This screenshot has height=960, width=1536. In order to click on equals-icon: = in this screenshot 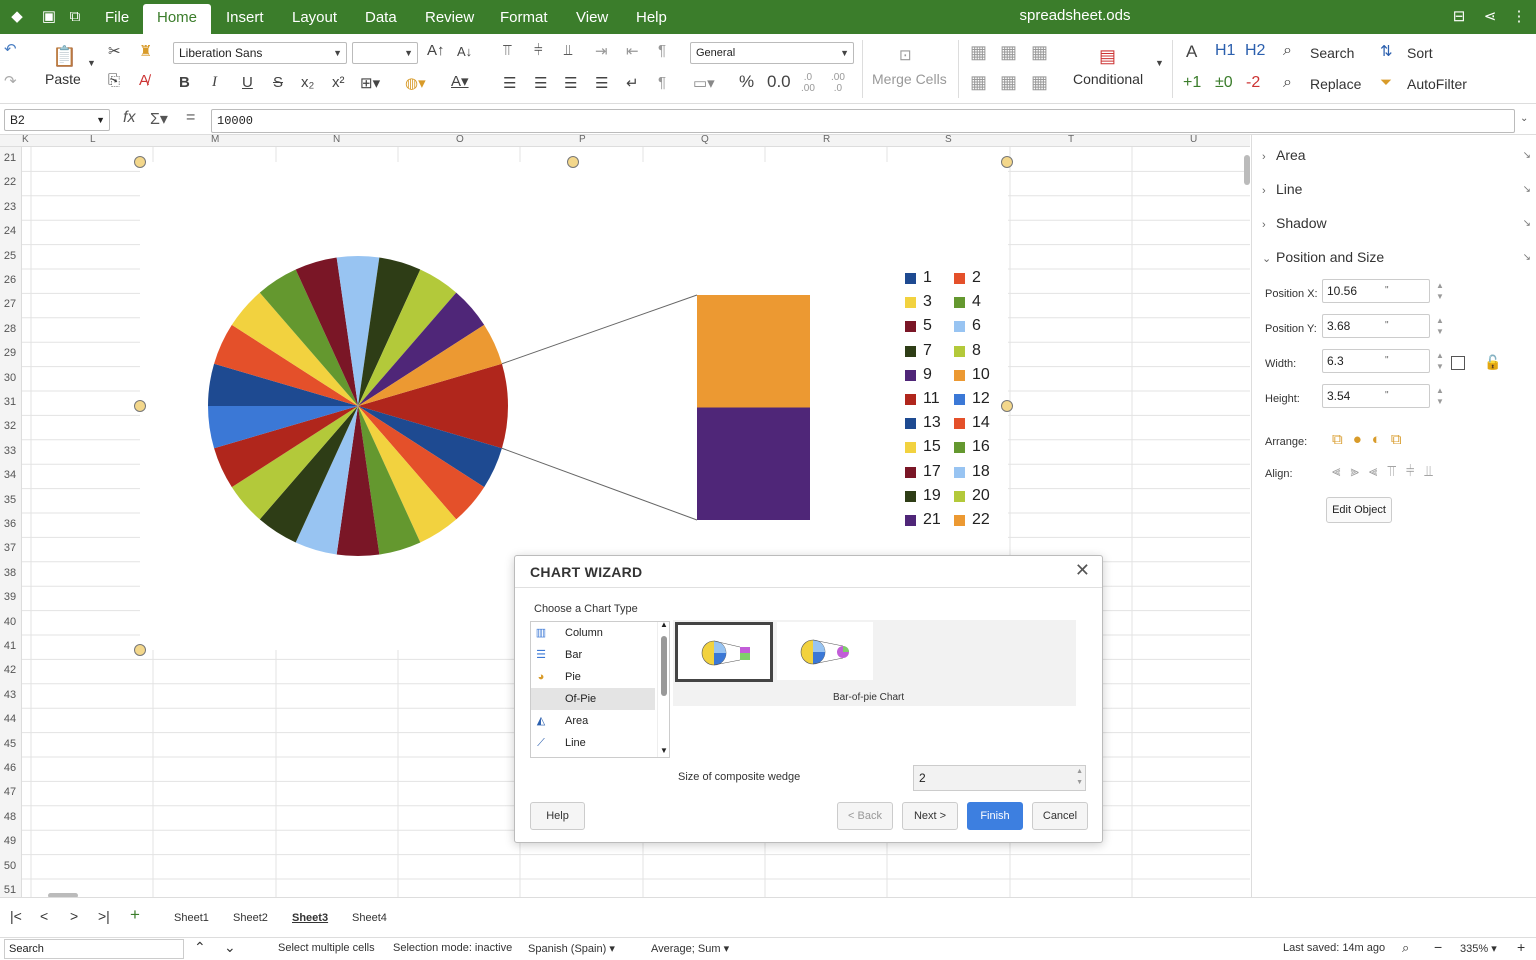, I will do `click(190, 118)`.